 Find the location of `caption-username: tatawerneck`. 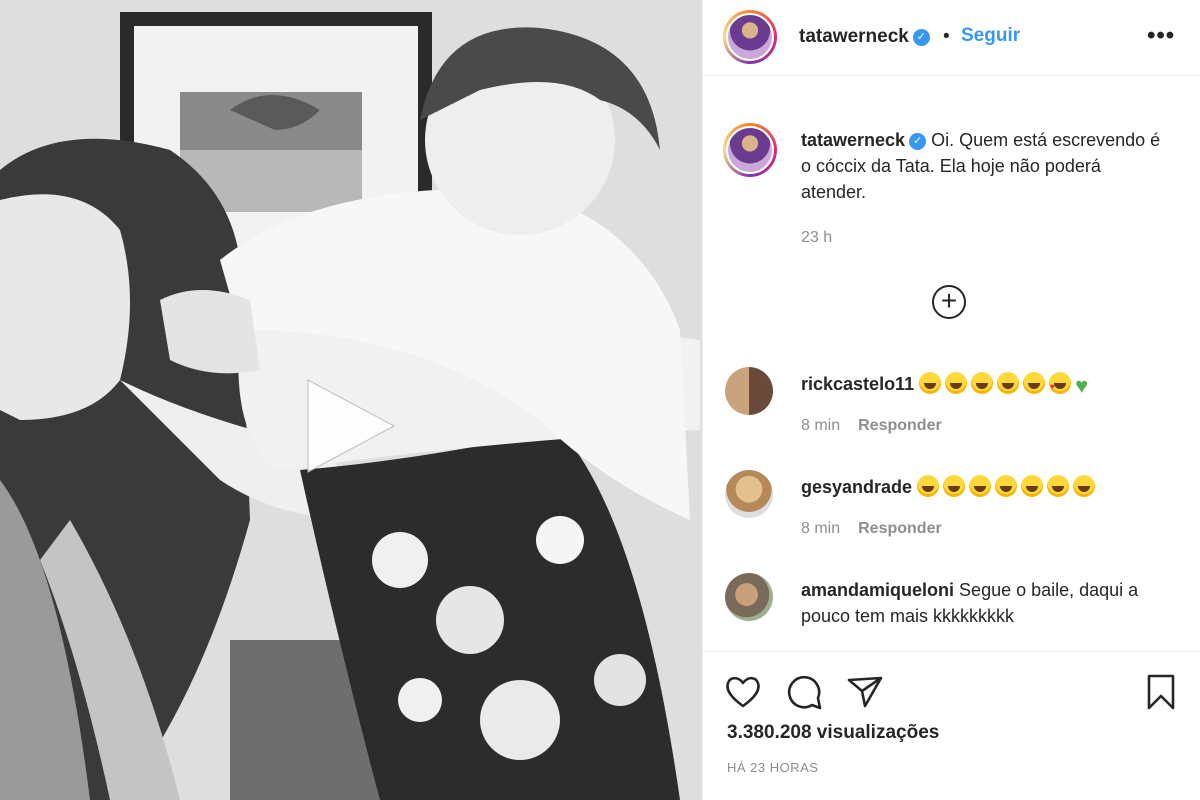

caption-username: tatawerneck is located at coordinates (853, 140).